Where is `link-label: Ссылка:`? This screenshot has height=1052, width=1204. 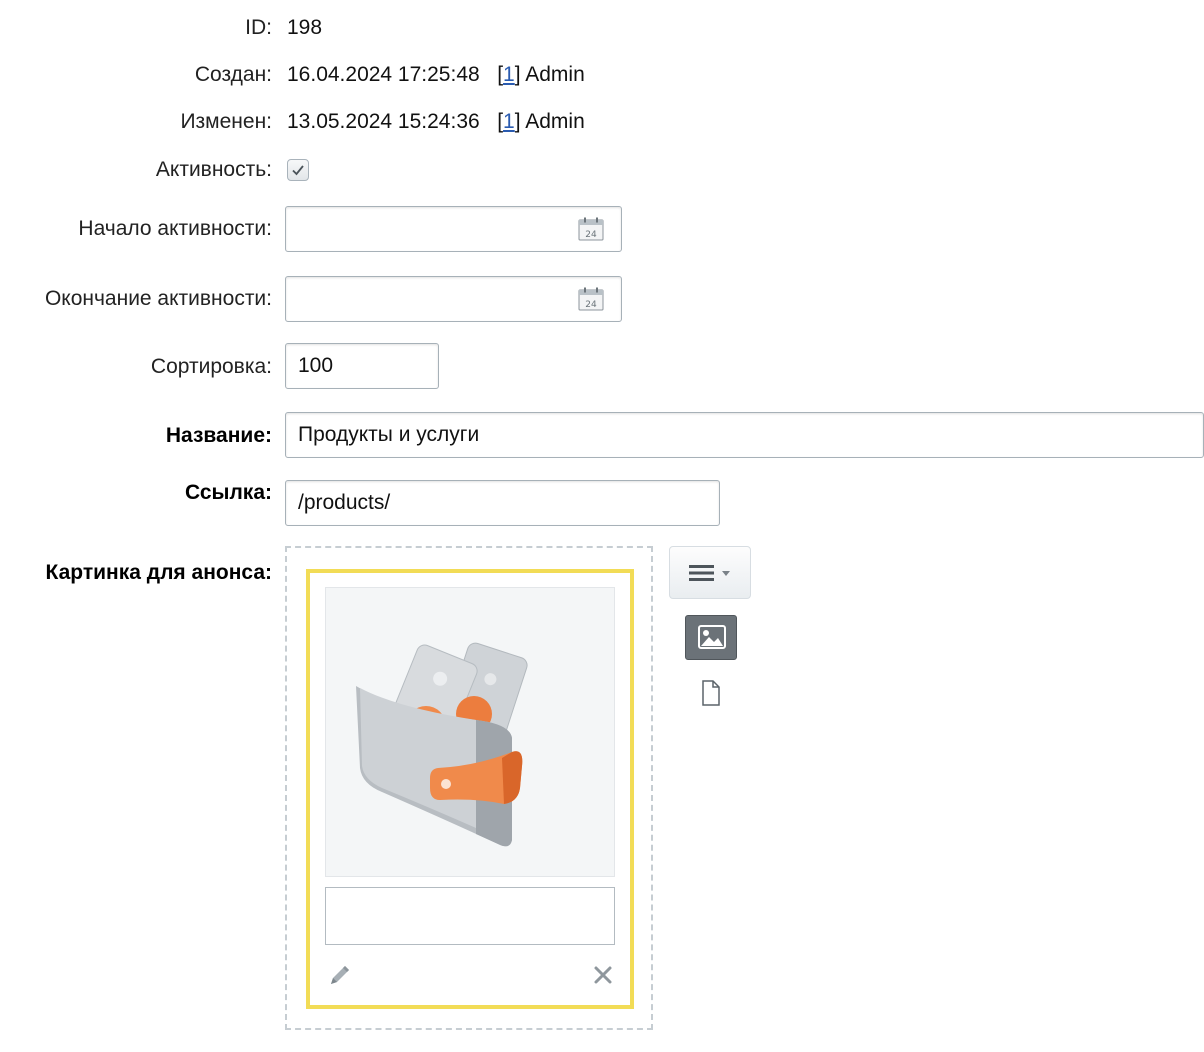 link-label: Ссылка: is located at coordinates (228, 492).